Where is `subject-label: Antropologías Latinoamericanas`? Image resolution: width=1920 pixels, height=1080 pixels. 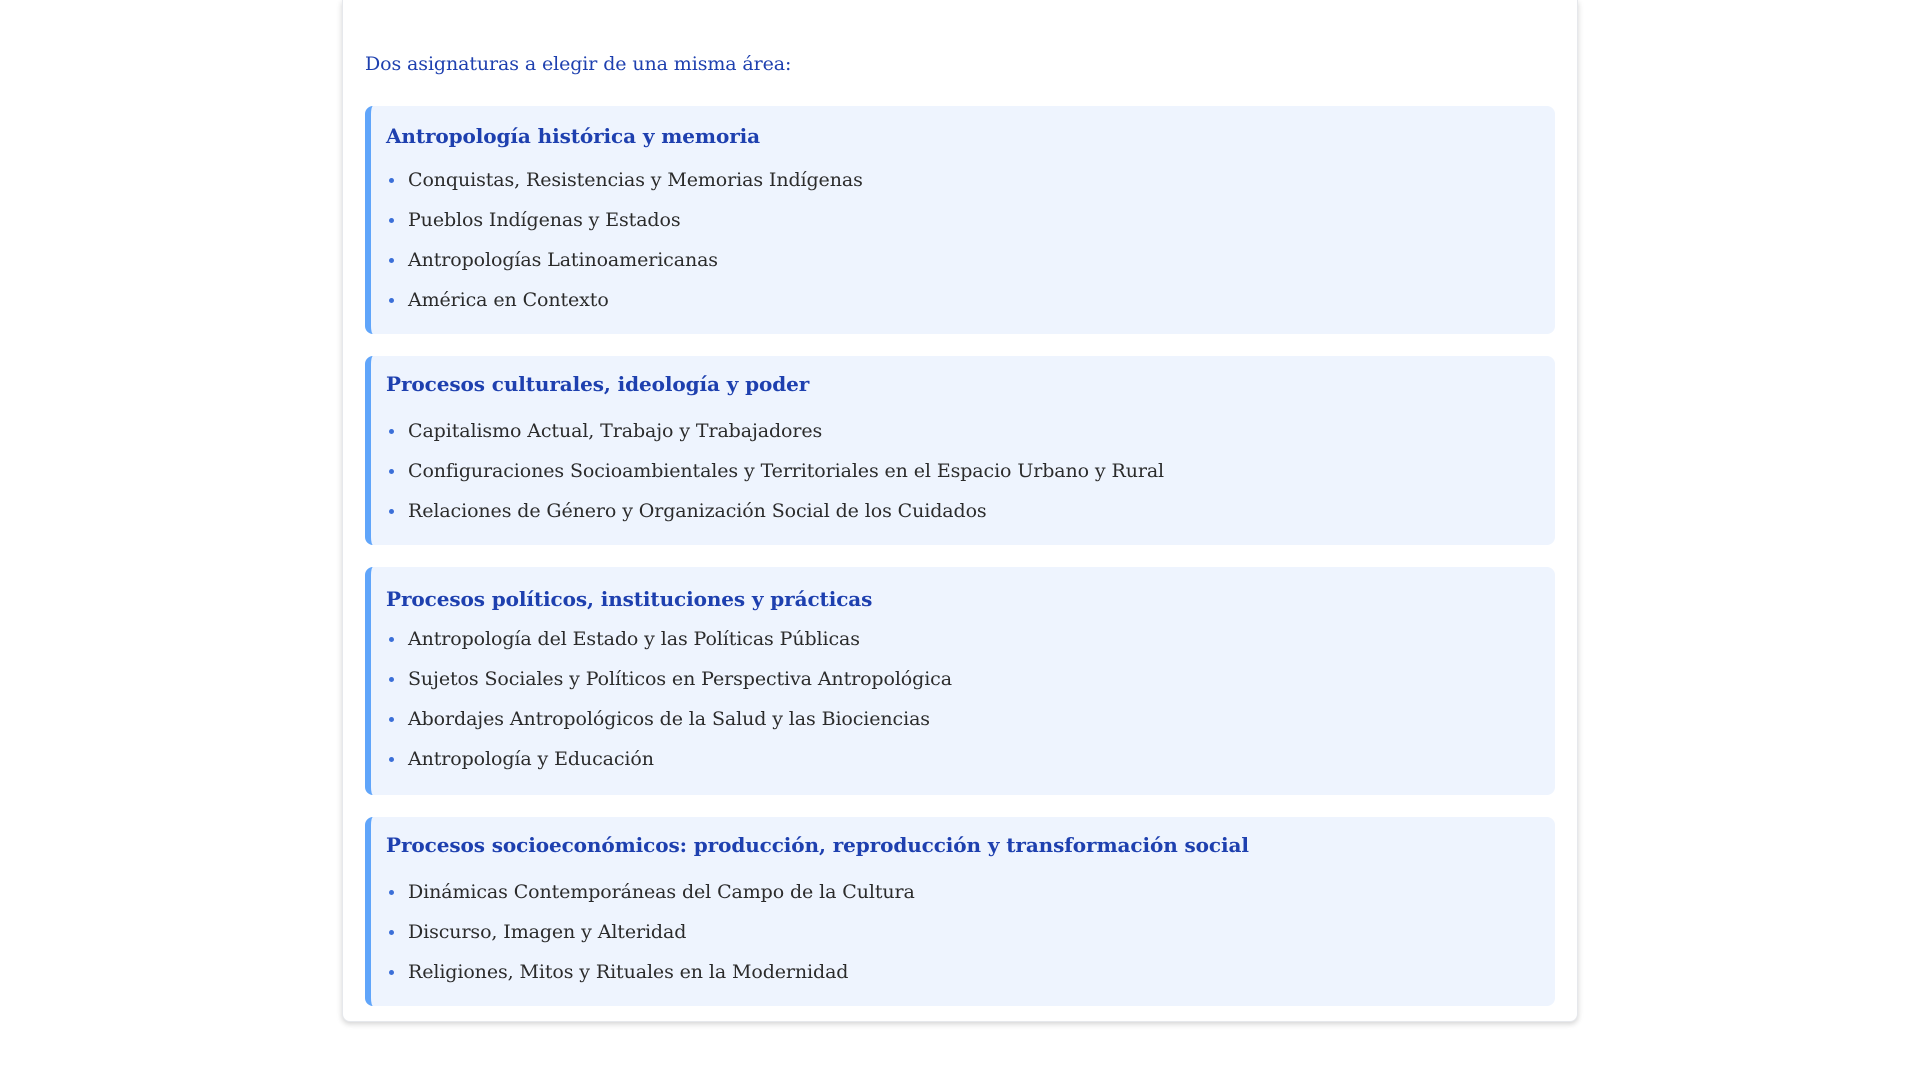
subject-label: Antropologías Latinoamericanas is located at coordinates (563, 260).